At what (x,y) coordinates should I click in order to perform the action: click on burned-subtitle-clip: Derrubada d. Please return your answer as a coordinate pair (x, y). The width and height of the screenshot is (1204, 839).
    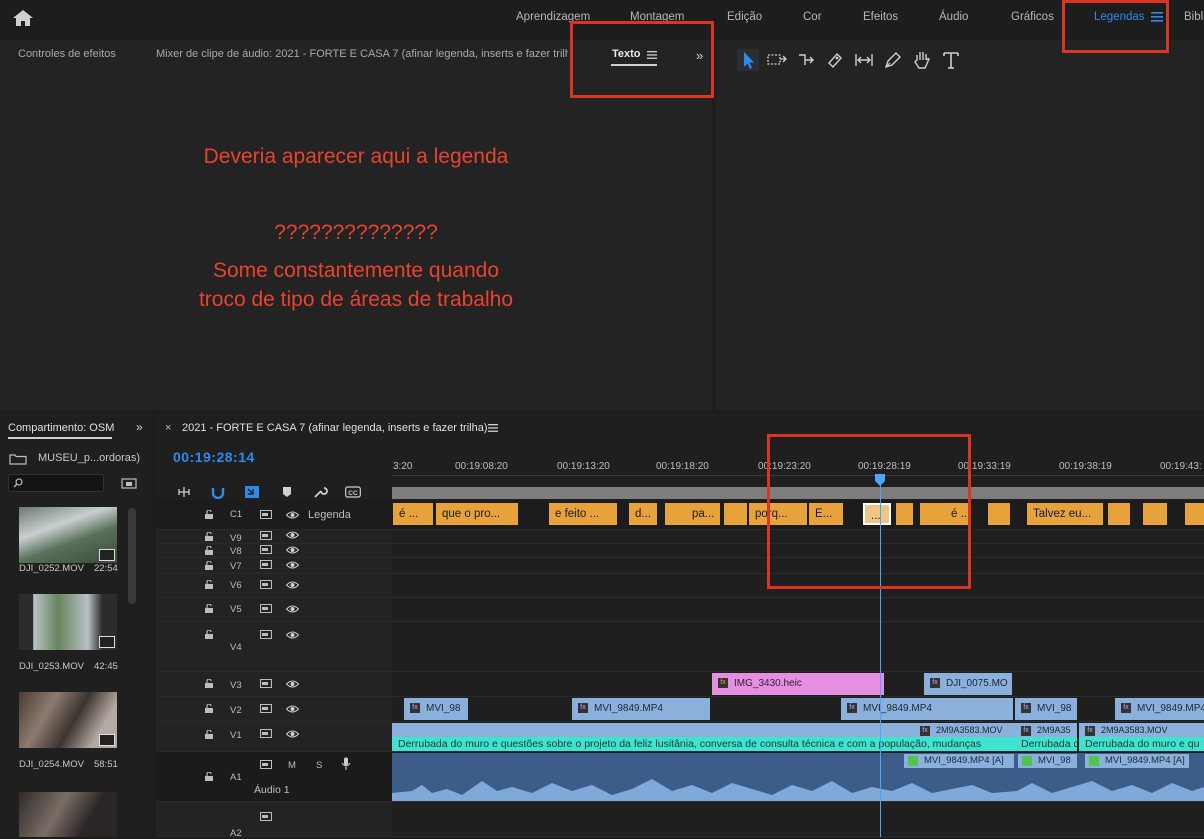
    Looking at the image, I should click on (1046, 744).